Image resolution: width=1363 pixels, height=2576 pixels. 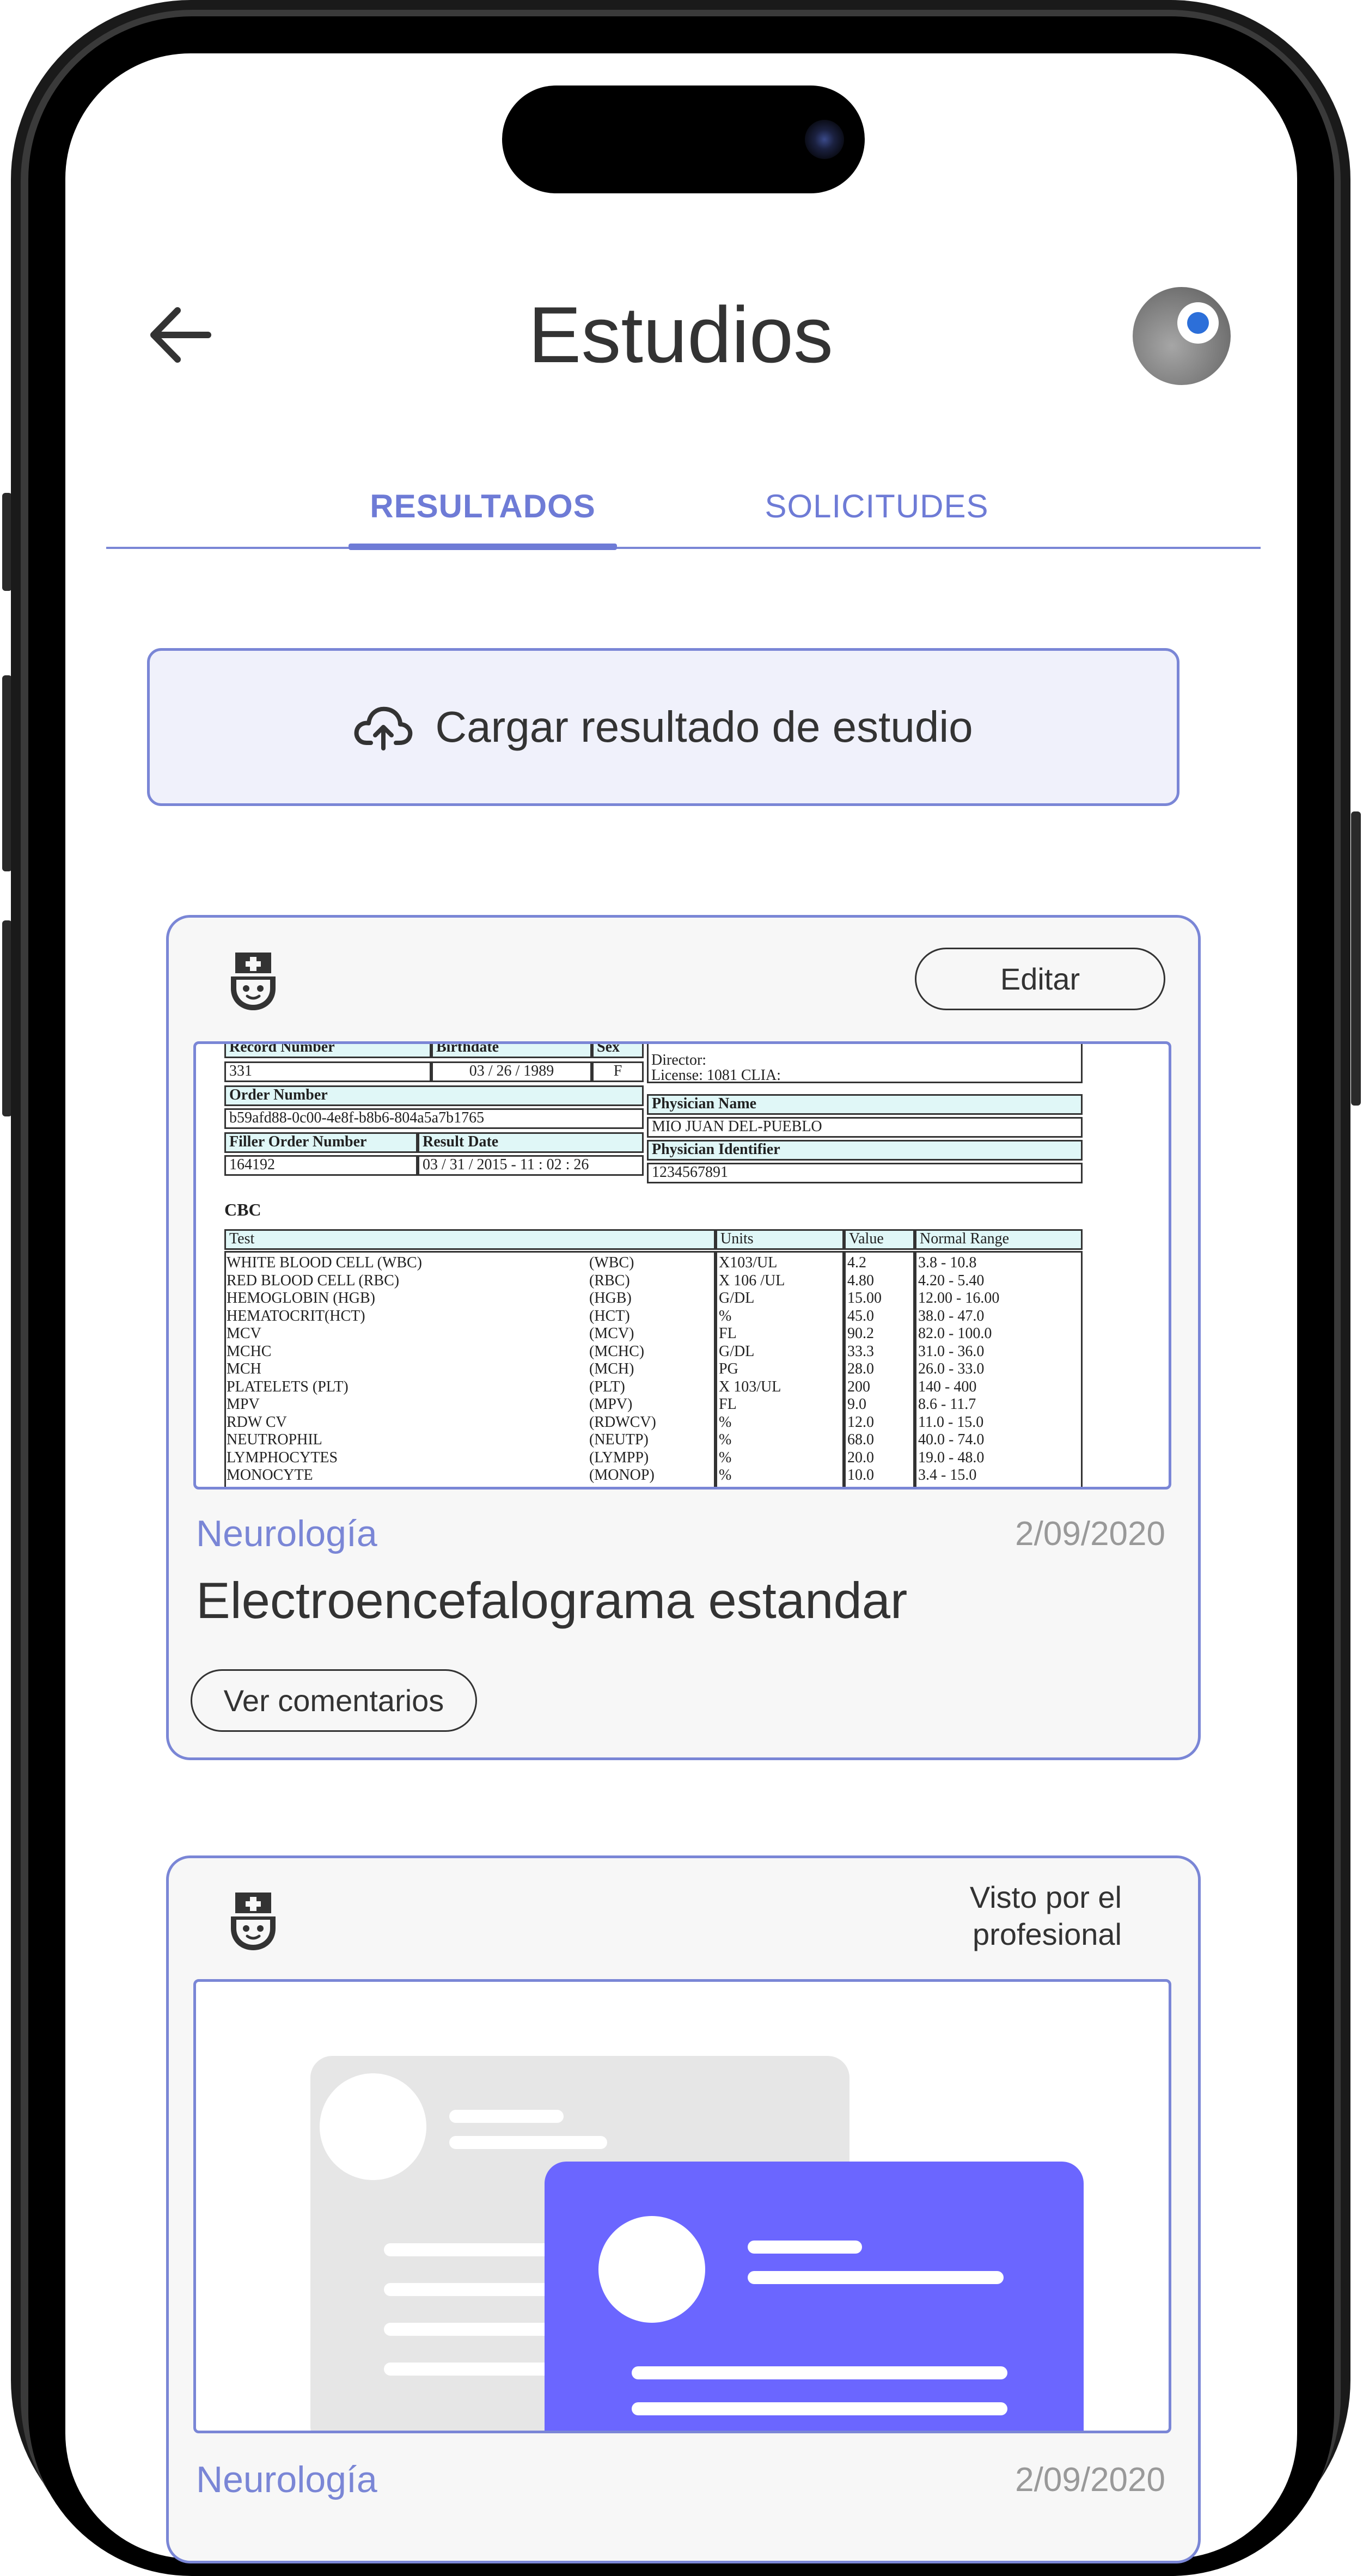 I want to click on row-test-name: MCH, so click(x=244, y=1368).